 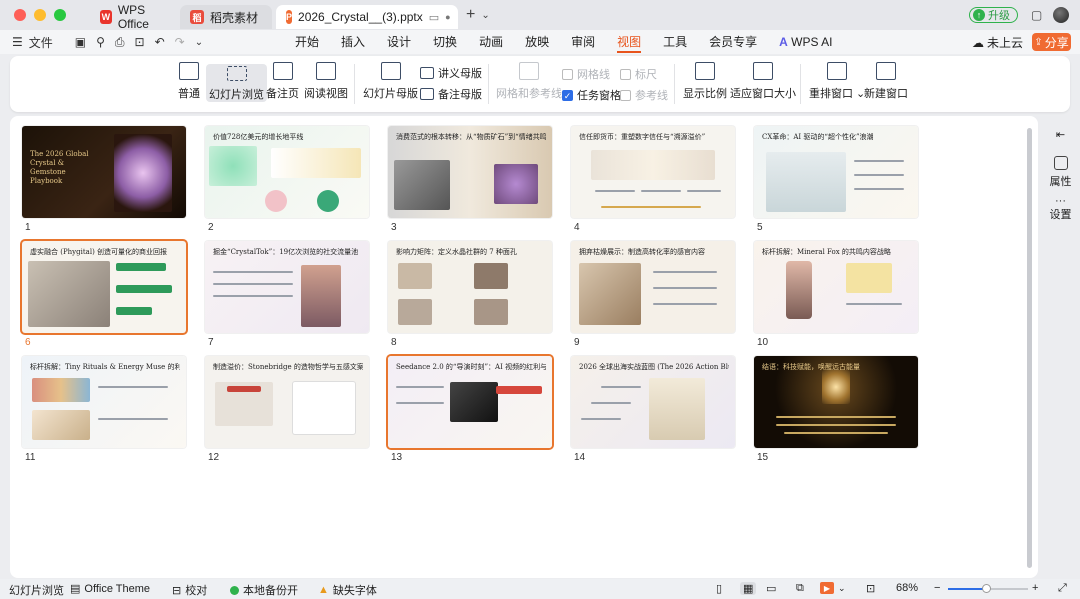 What do you see at coordinates (485, 15) in the screenshot?
I see `tab-dropdown-icon: ⌄` at bounding box center [485, 15].